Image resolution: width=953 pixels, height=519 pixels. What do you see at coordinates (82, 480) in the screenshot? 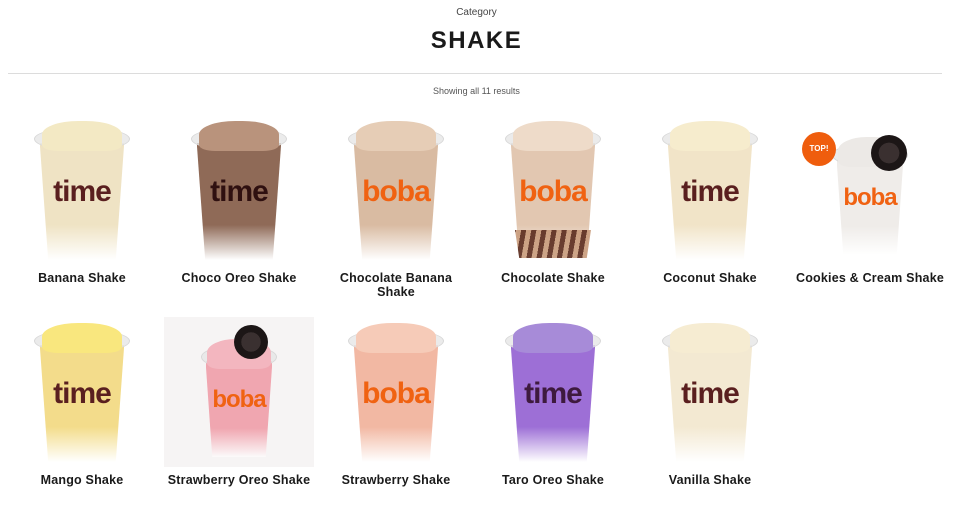
I see `product-name: Mango Shake` at bounding box center [82, 480].